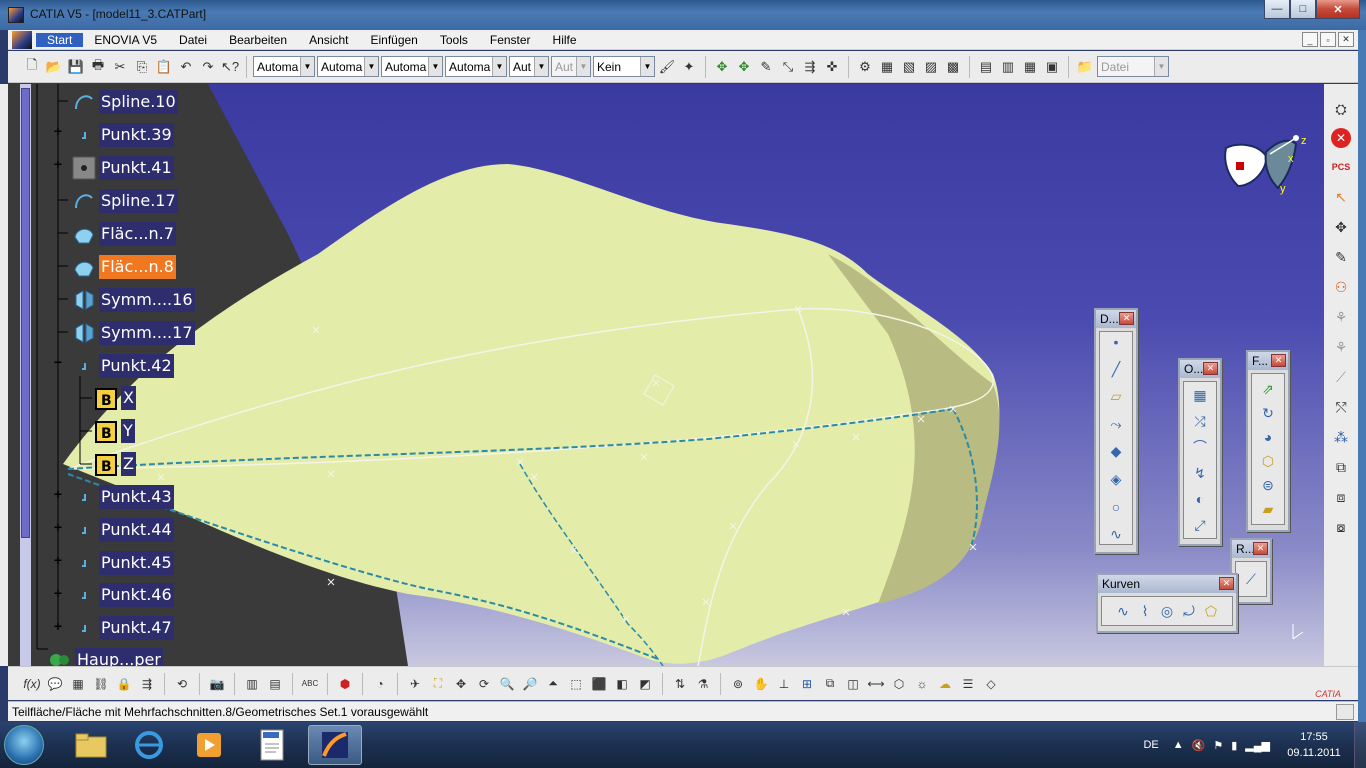 Image resolution: width=1366 pixels, height=768 pixels. Describe the element at coordinates (1218, 745) in the screenshot. I see `action-center-icon: ⚑` at that location.